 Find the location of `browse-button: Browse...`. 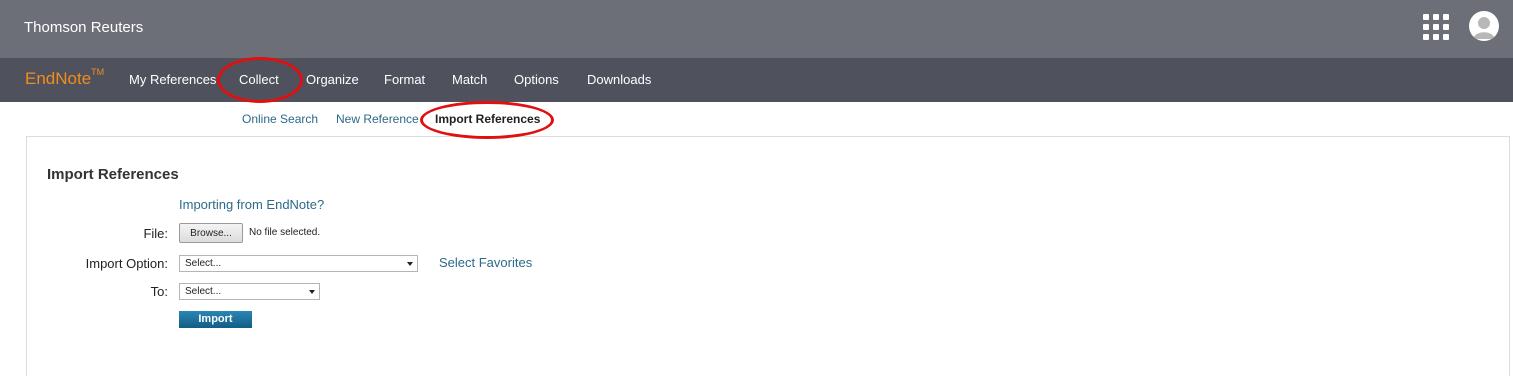

browse-button: Browse... is located at coordinates (211, 233).